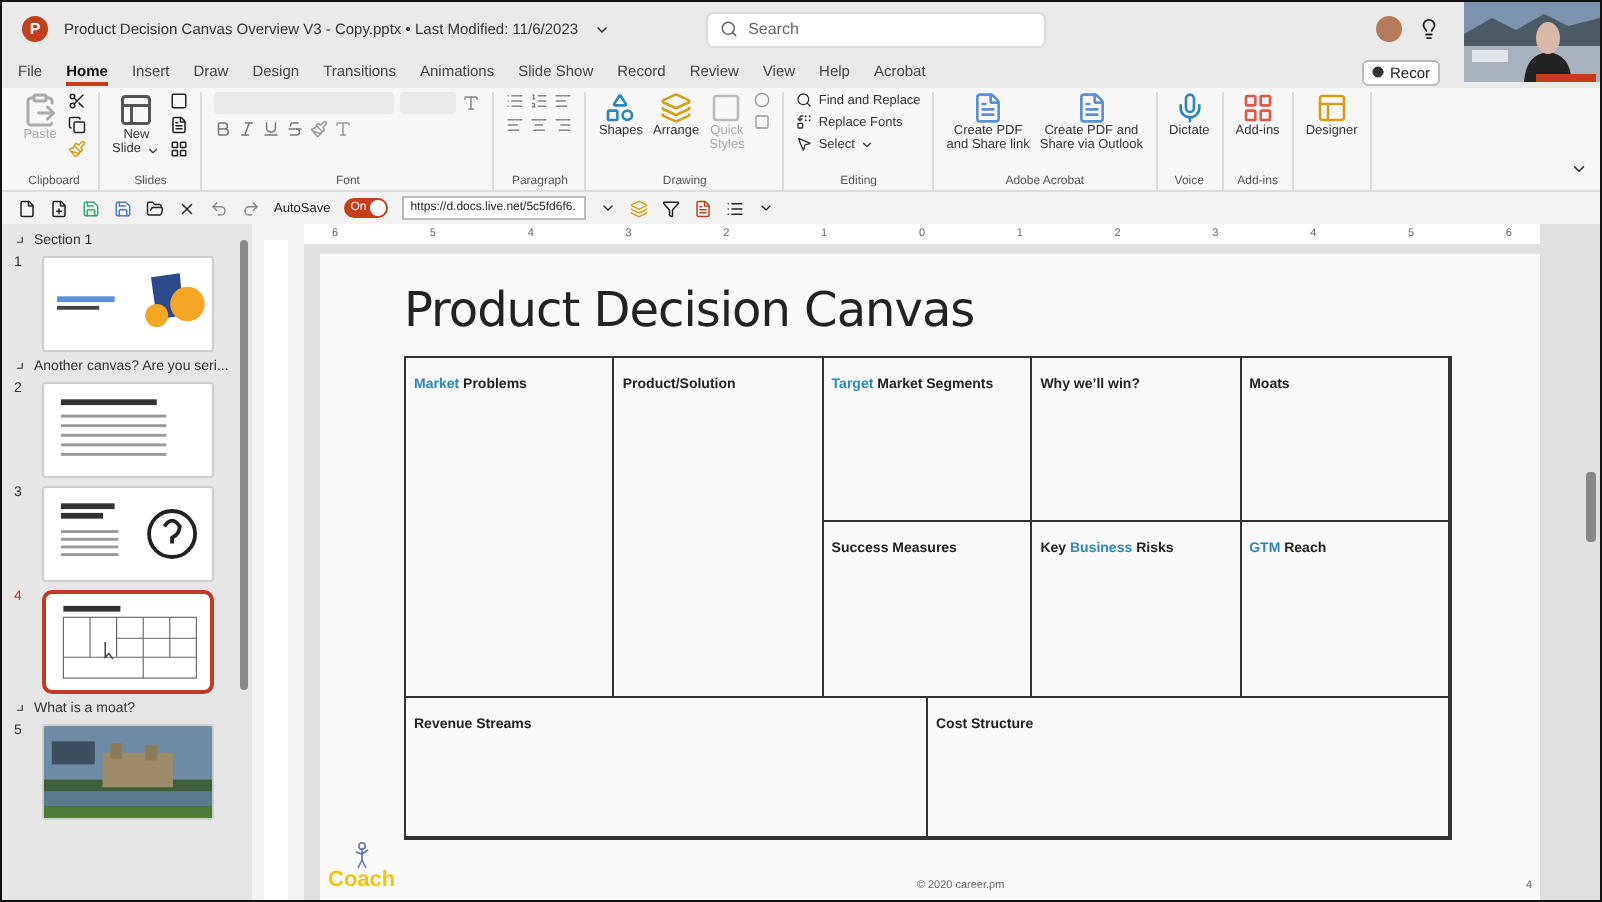 The height and width of the screenshot is (902, 1602). What do you see at coordinates (319, 129) in the screenshot?
I see `highlight-icon` at bounding box center [319, 129].